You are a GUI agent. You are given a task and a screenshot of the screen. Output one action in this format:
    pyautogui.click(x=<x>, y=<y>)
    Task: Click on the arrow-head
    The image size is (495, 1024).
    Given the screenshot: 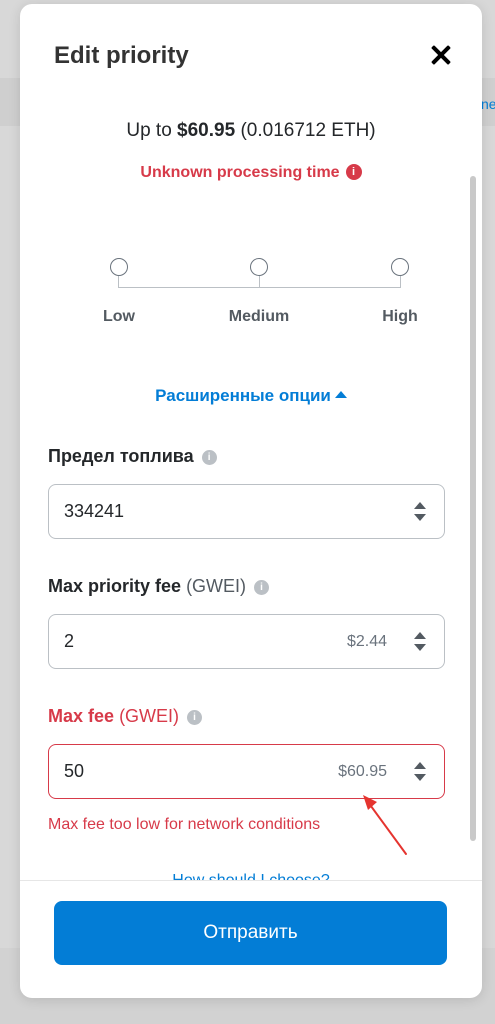 What is the action you would take?
    pyautogui.click(x=370, y=802)
    